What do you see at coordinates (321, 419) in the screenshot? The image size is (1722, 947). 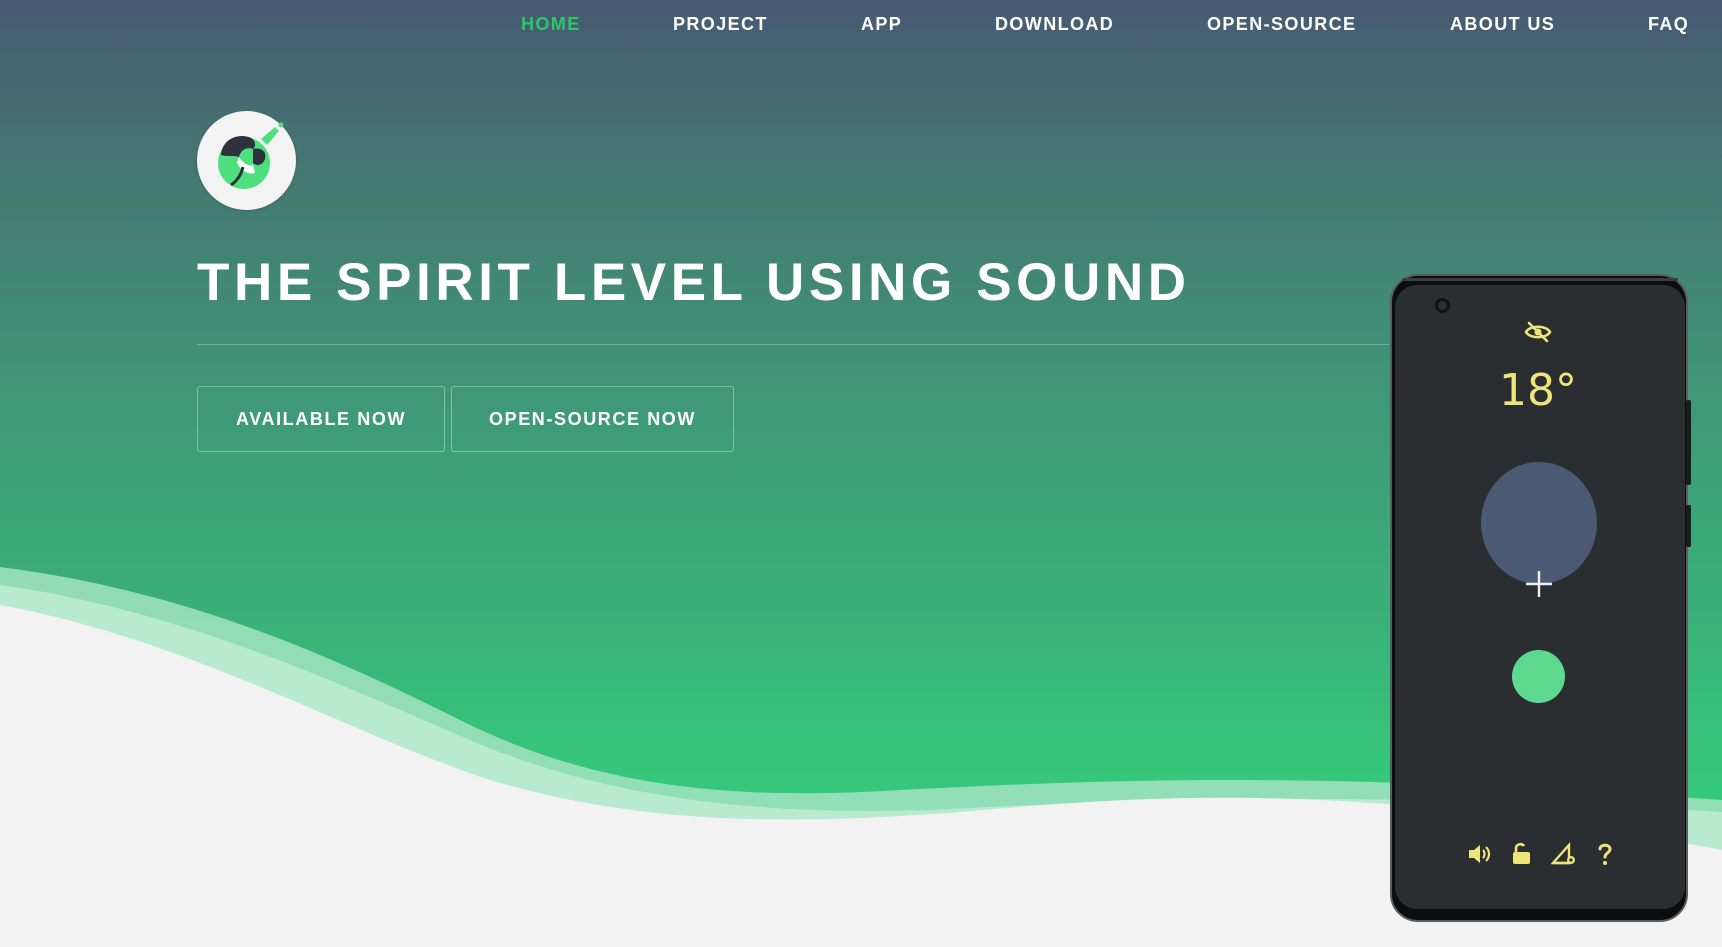 I see `available-now-button: AVAILABLE NOW` at bounding box center [321, 419].